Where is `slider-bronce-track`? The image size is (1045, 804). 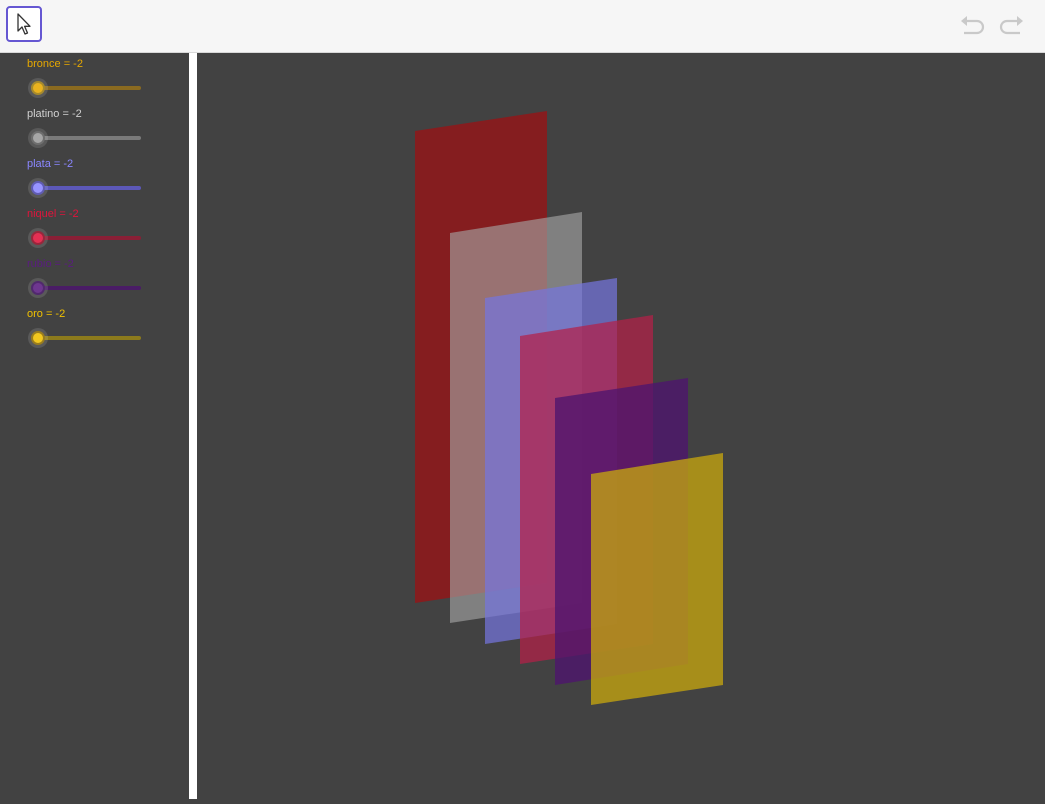
slider-bronce-track is located at coordinates (88, 88).